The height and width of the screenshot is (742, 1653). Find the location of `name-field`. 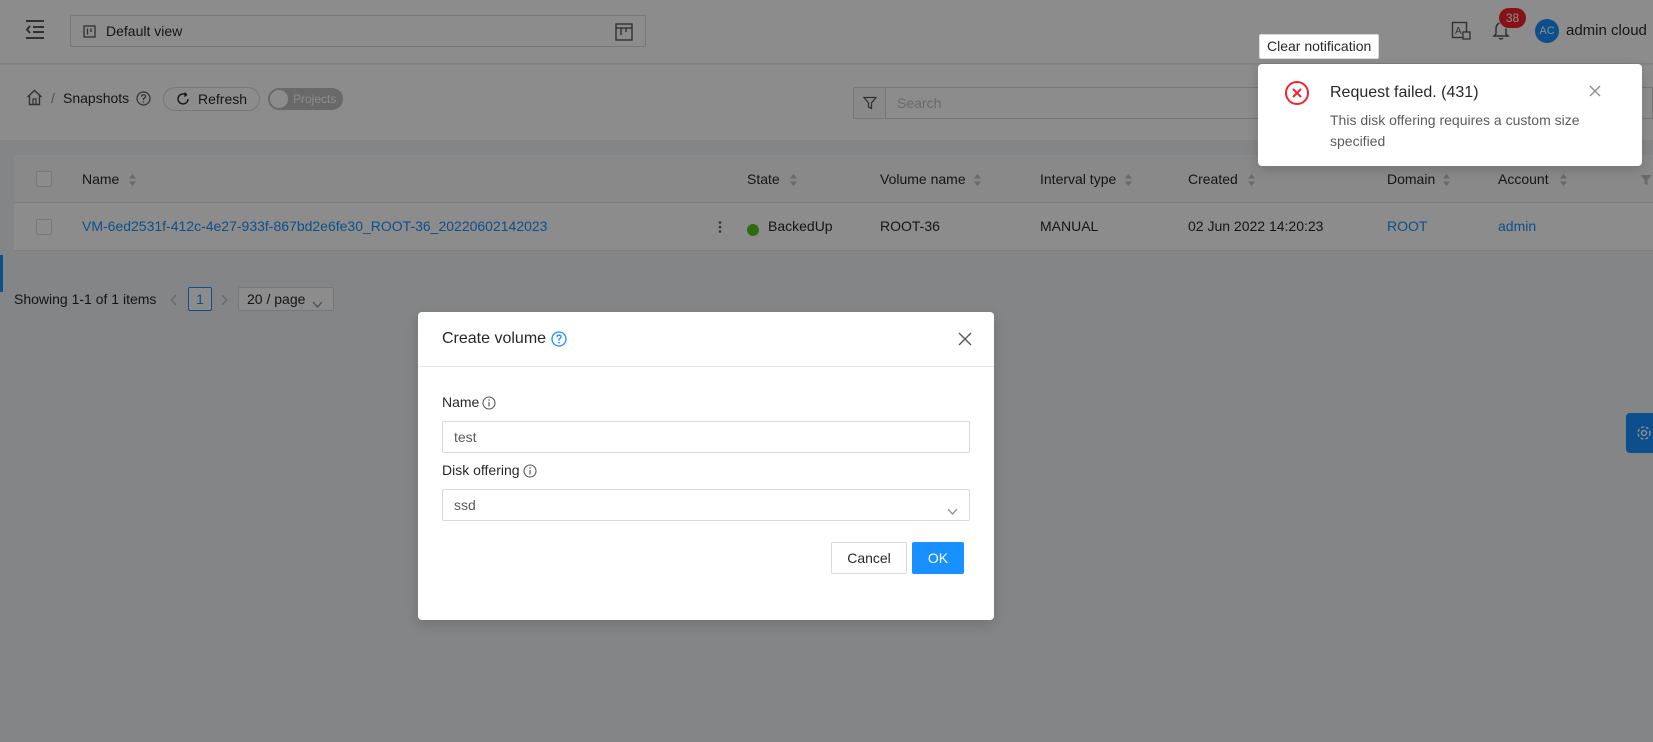

name-field is located at coordinates (706, 437).